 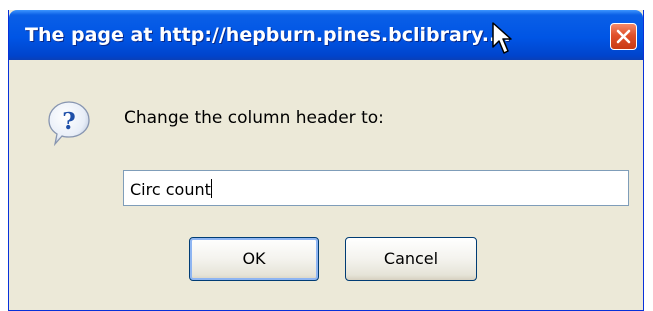 What do you see at coordinates (211, 188) in the screenshot?
I see `text-caret` at bounding box center [211, 188].